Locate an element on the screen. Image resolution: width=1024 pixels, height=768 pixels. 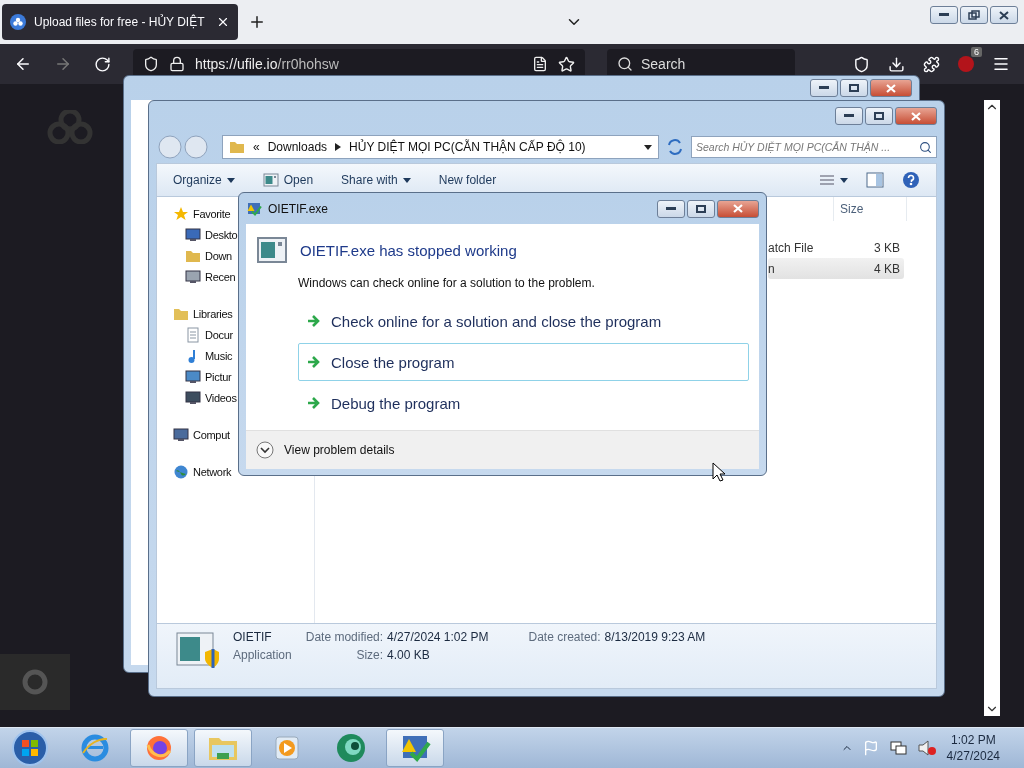
window-title: OIETIF.exe is located at coordinates (298, 208).